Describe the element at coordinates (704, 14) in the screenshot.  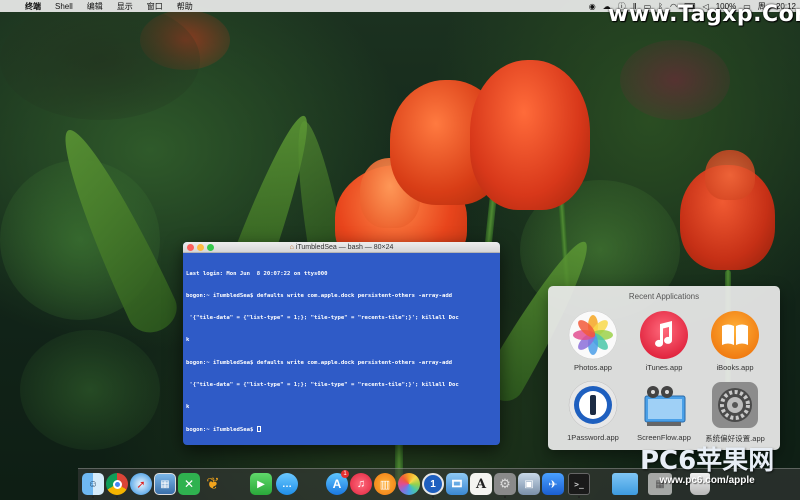
I see `watermark-top: www.Tagxp.Com` at that location.